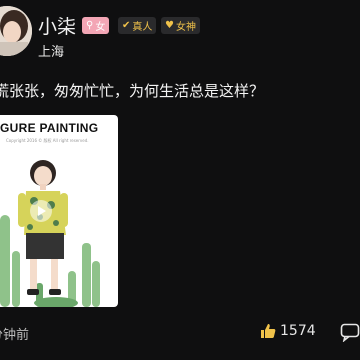 The width and height of the screenshot is (360, 360). Describe the element at coordinates (268, 331) in the screenshot. I see `thumbs-up-icon` at that location.